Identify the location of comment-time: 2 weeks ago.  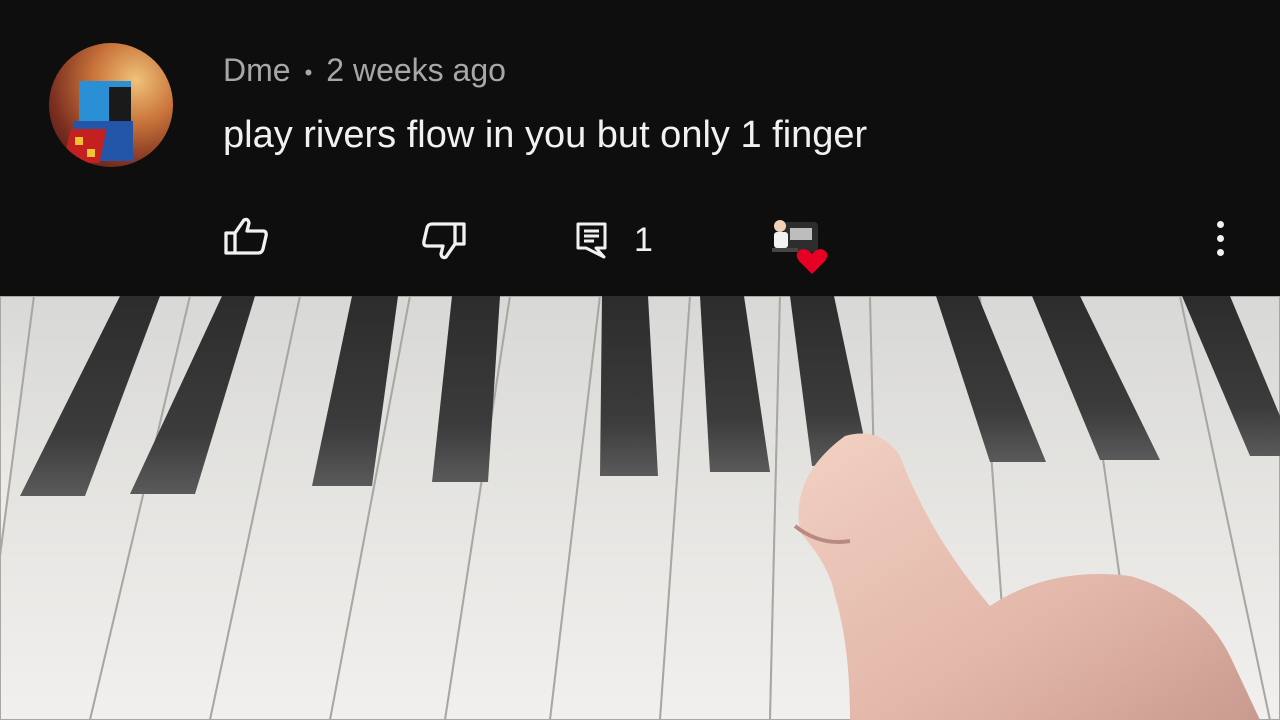
(416, 70).